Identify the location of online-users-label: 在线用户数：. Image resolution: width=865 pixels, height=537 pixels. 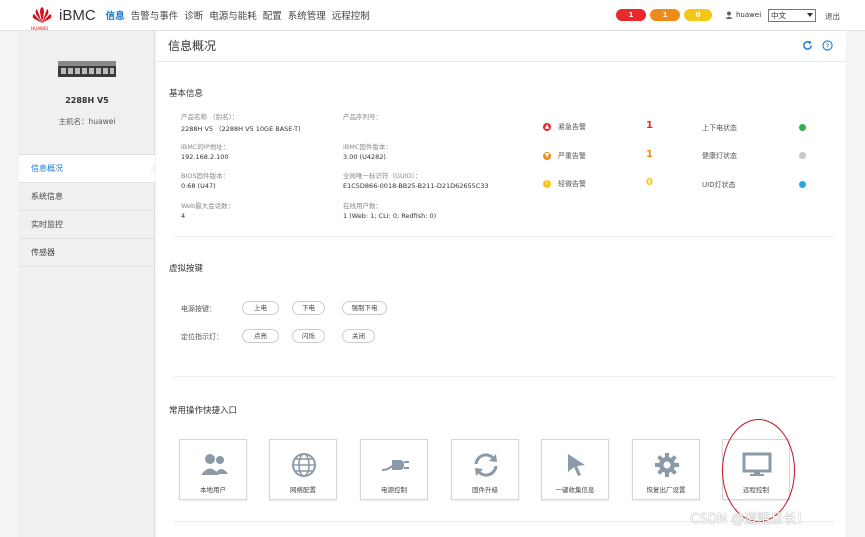
(362, 206).